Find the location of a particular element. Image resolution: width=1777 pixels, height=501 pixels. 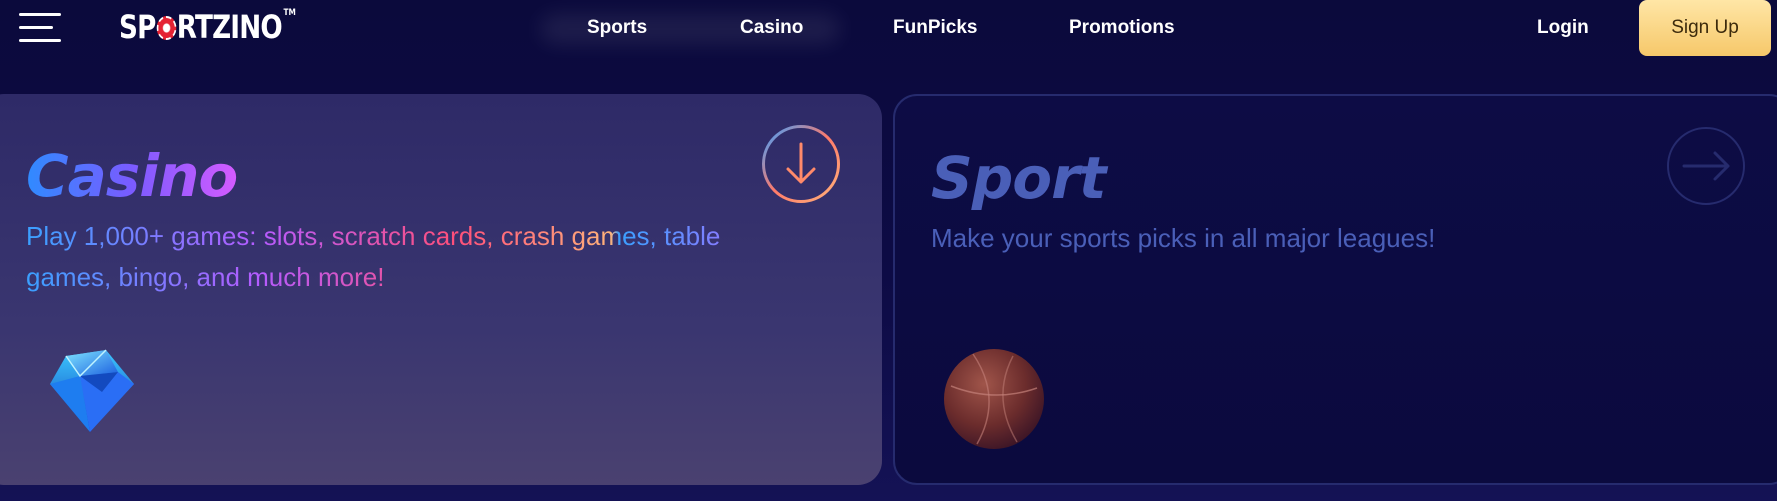

nav-promotions: Promotions is located at coordinates (1122, 28).